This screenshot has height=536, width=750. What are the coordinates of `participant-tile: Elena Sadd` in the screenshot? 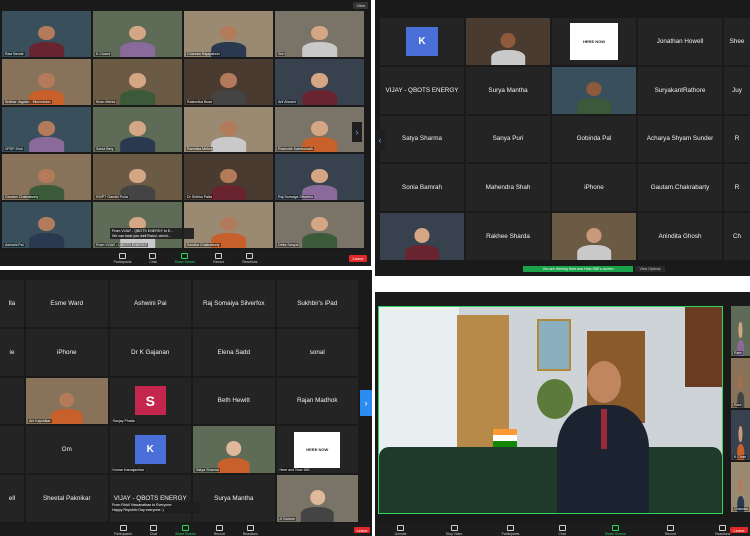 It's located at (234, 352).